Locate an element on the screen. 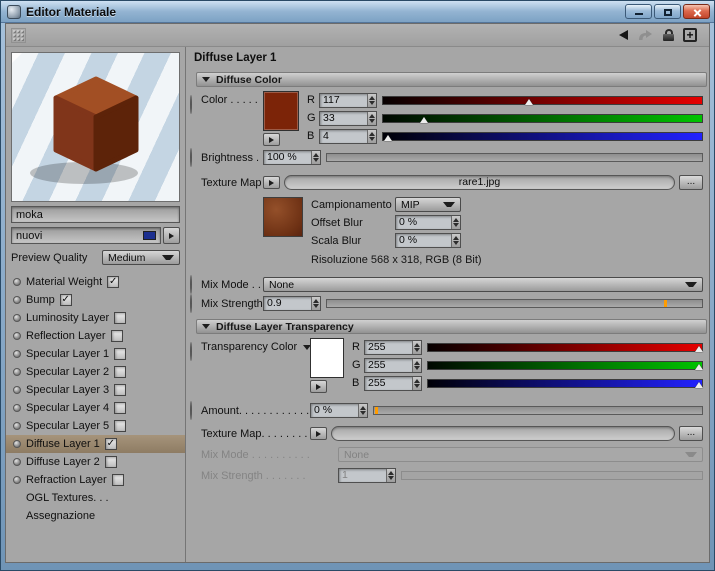 The image size is (715, 571). channel-refraction-layer: Refraction Layer is located at coordinates (95, 480).